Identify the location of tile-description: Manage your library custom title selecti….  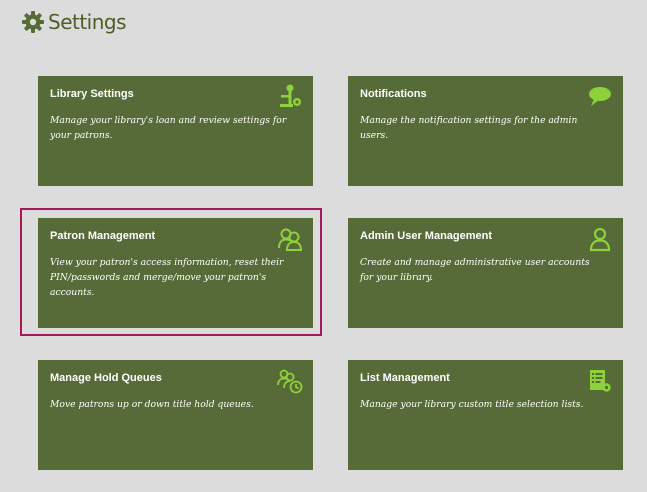
(472, 404).